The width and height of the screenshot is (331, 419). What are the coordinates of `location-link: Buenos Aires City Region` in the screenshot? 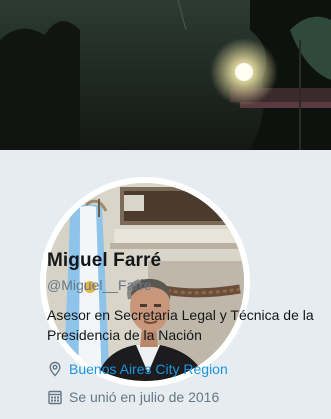 It's located at (148, 369).